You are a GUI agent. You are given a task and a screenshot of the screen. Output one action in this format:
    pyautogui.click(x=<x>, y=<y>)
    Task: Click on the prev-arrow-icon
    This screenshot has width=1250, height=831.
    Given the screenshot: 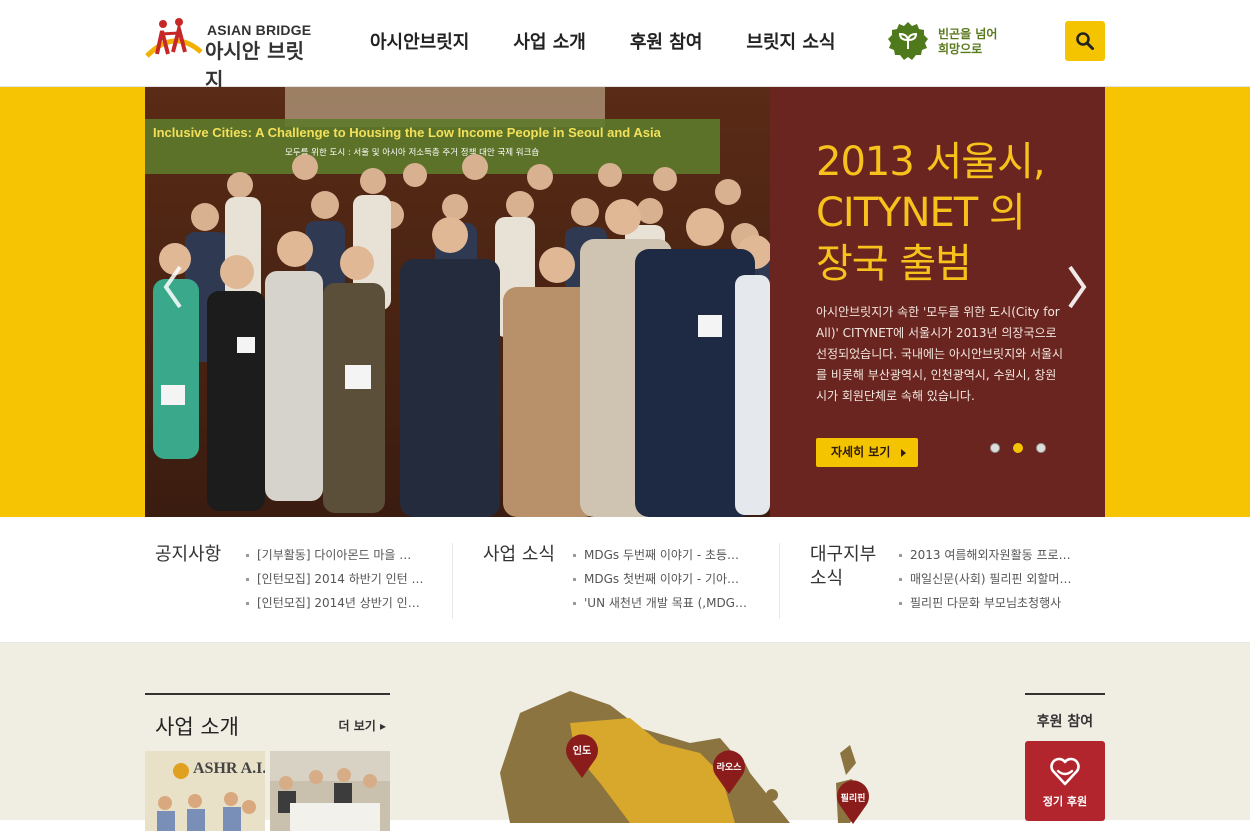 What is the action you would take?
    pyautogui.click(x=173, y=287)
    